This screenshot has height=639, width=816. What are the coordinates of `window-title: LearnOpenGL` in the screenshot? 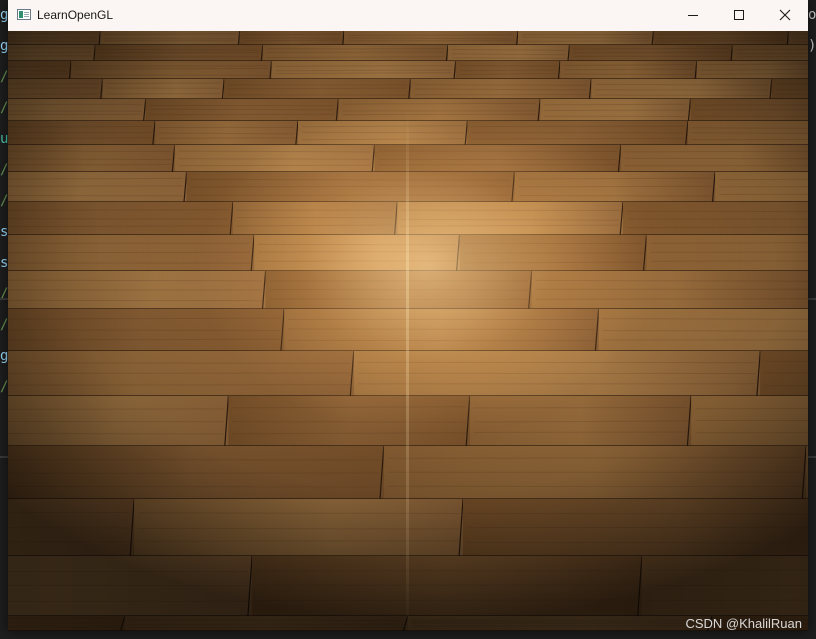 It's located at (75, 15).